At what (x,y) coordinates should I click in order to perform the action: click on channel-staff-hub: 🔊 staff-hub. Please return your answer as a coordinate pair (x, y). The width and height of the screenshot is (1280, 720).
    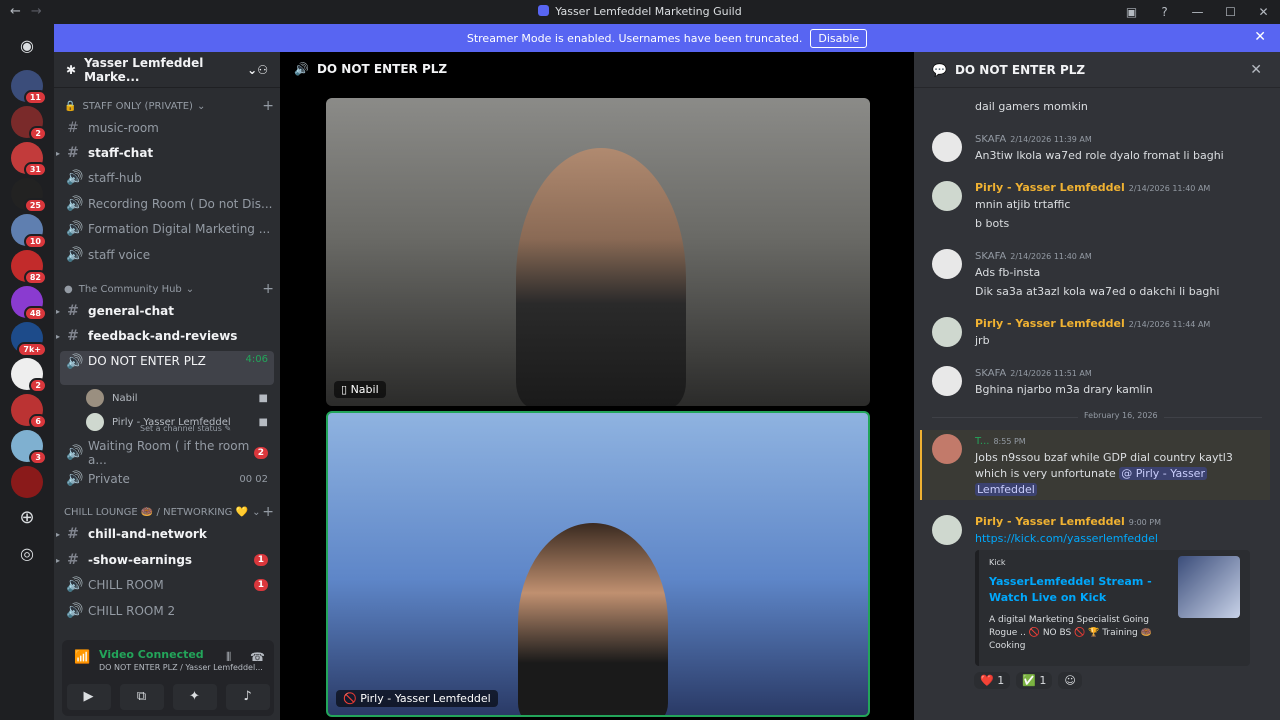
    Looking at the image, I should click on (167, 178).